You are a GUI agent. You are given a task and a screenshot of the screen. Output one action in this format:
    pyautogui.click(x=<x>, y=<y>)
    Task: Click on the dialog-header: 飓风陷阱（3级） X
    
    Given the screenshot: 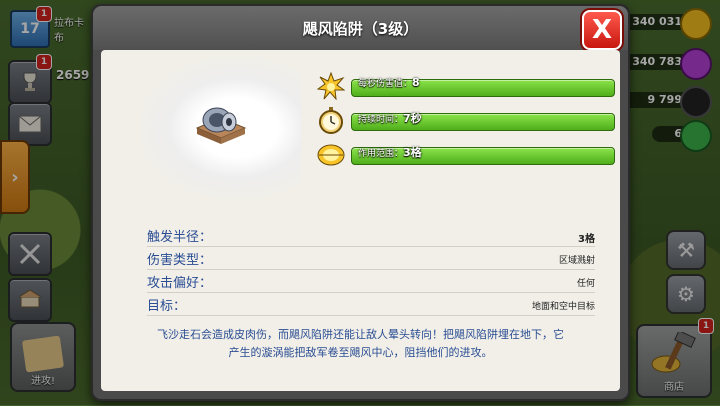 What is the action you would take?
    pyautogui.click(x=360, y=28)
    